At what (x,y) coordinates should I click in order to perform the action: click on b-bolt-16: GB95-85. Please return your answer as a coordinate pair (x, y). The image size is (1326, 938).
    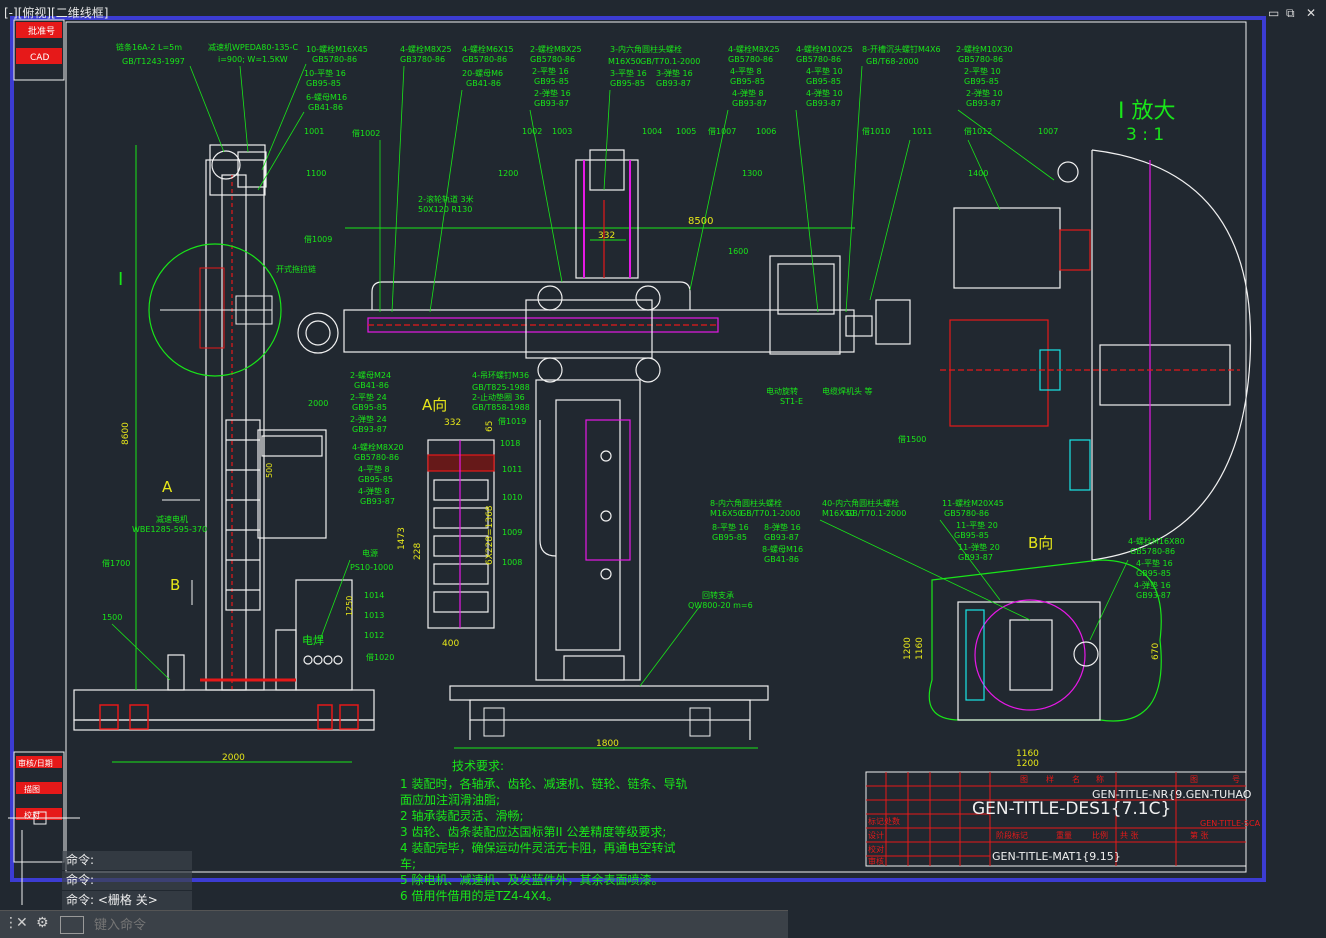
    Looking at the image, I should click on (1153, 573).